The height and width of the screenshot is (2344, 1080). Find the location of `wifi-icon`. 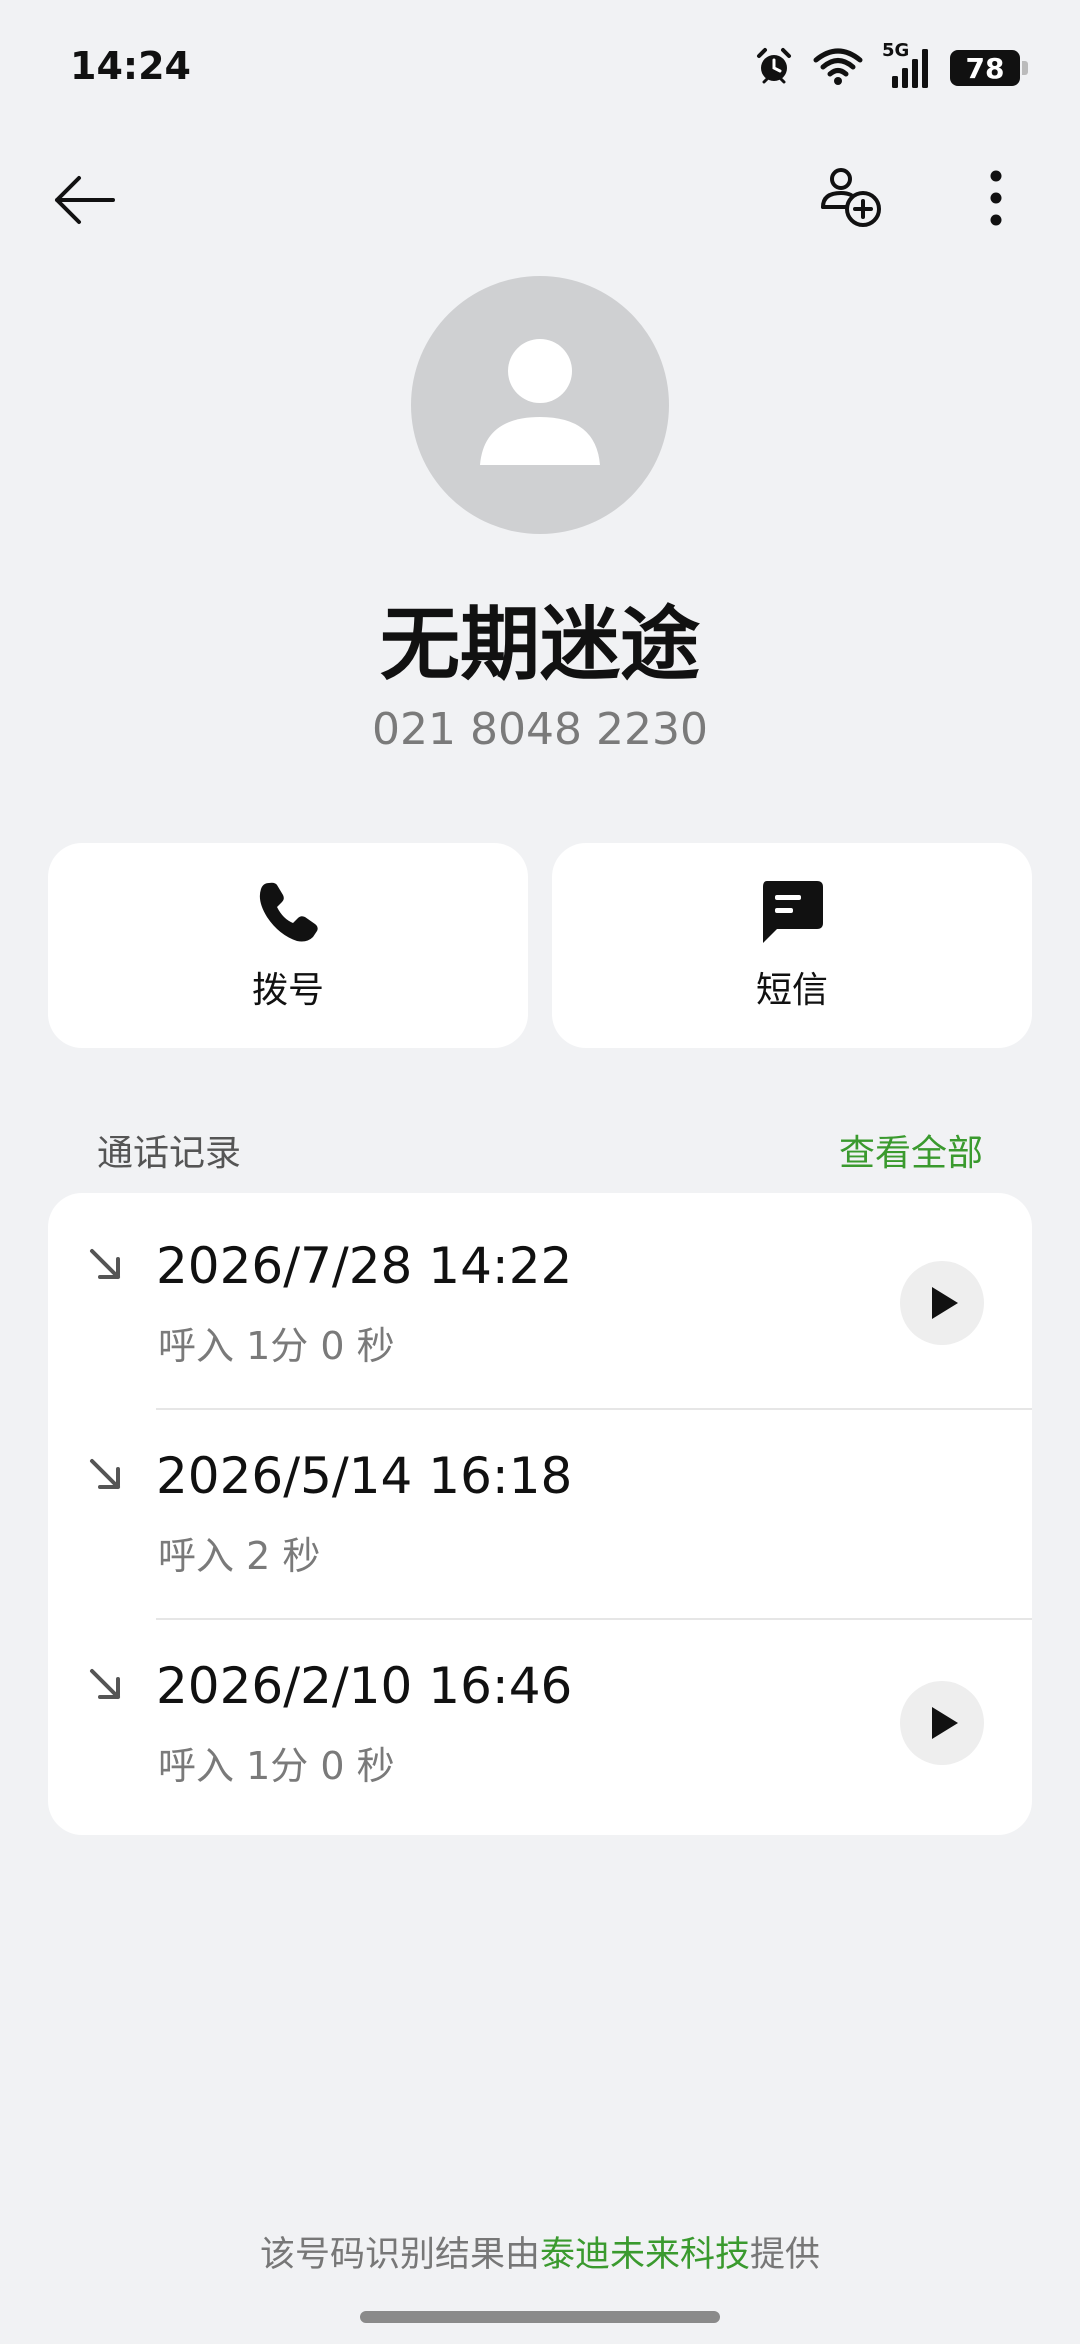

wifi-icon is located at coordinates (838, 68).